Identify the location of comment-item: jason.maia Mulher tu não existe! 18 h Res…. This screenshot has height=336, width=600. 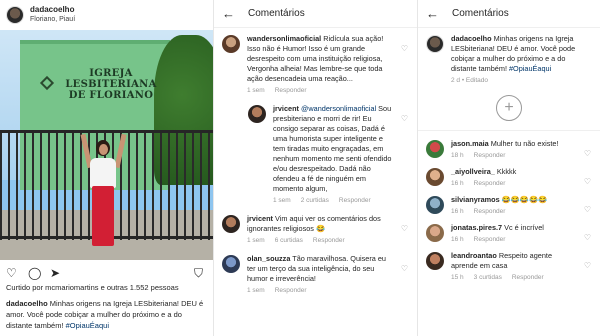
(509, 150).